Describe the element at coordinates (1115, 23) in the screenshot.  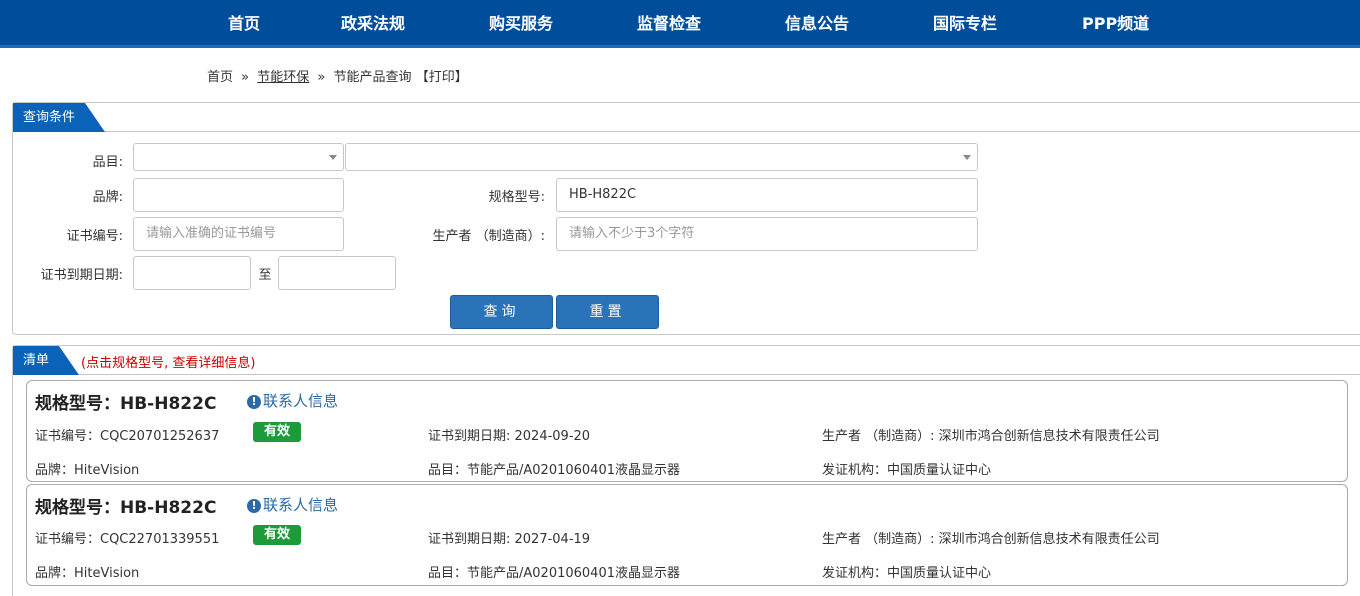
I see `nav-ppp: PPP频道` at that location.